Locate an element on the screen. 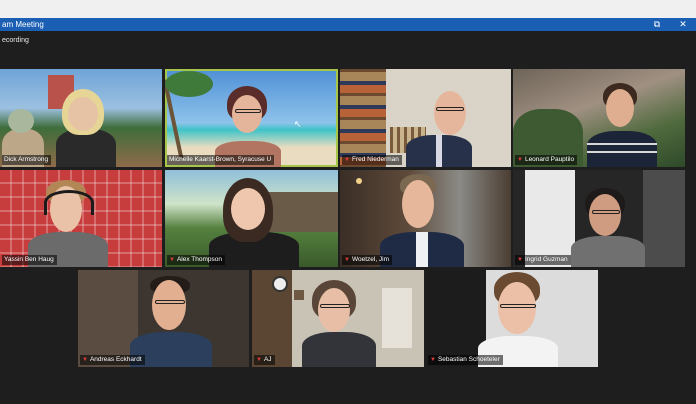 This screenshot has height=404, width=696. video-tile: ▼ Andreas Eckhardt is located at coordinates (163, 318).